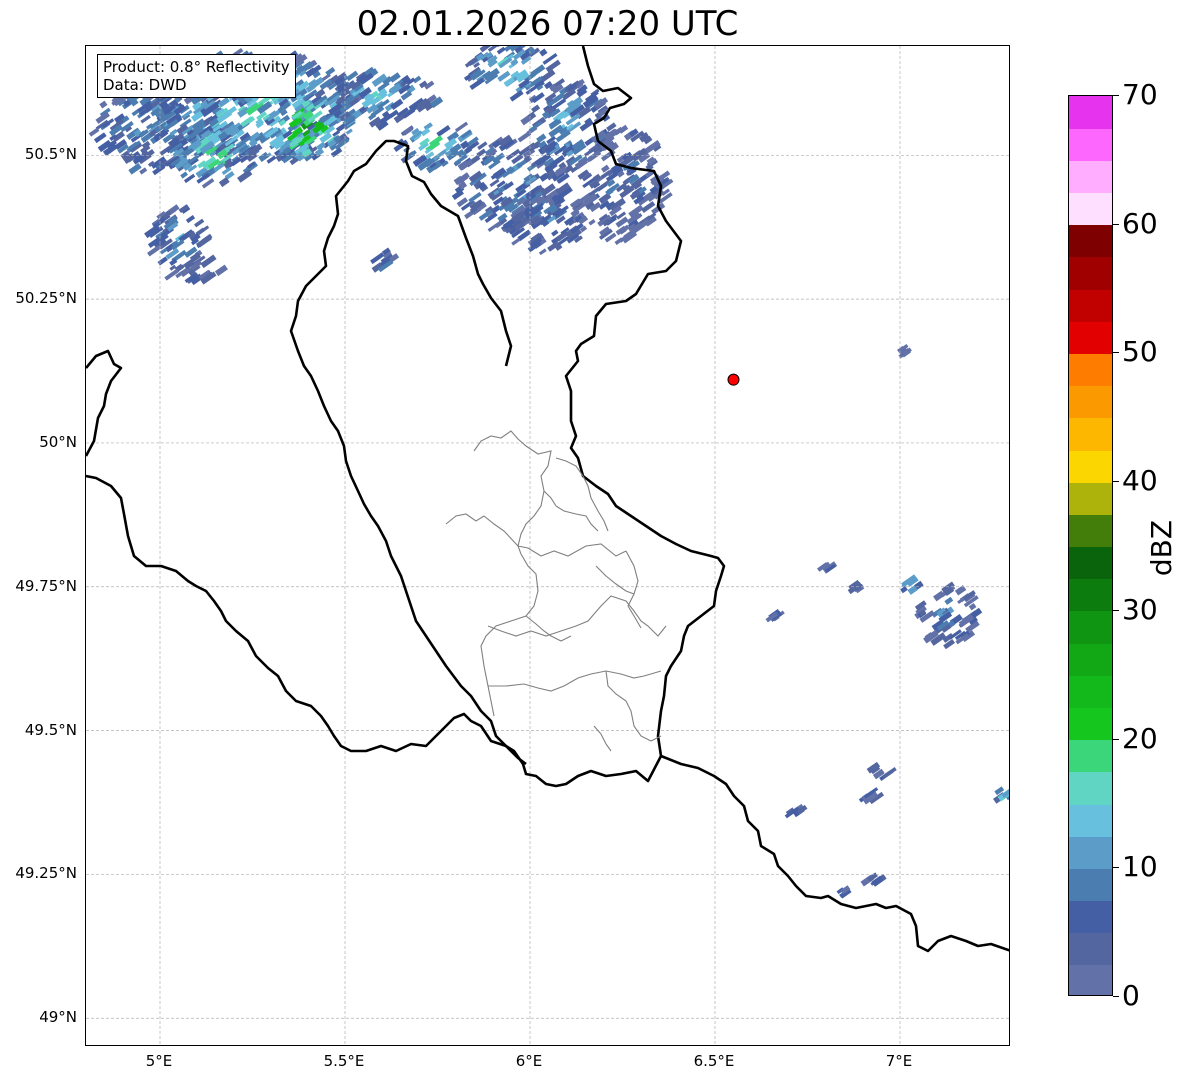  I want to click on border-belgium-france, so click(374, 631).